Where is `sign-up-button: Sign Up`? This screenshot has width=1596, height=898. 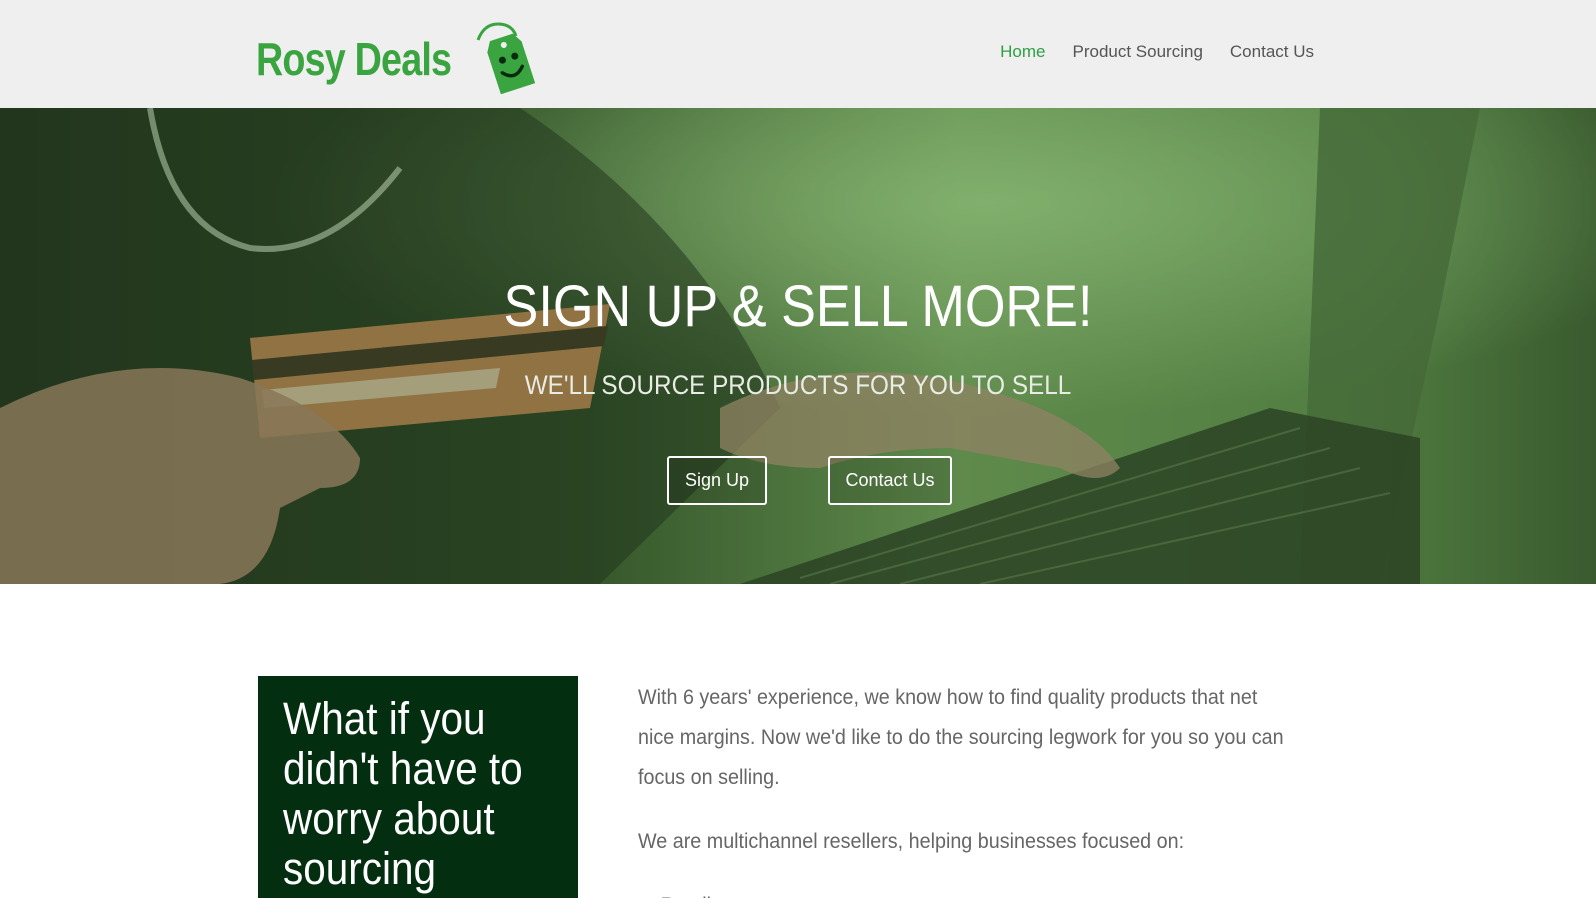 sign-up-button: Sign Up is located at coordinates (717, 480).